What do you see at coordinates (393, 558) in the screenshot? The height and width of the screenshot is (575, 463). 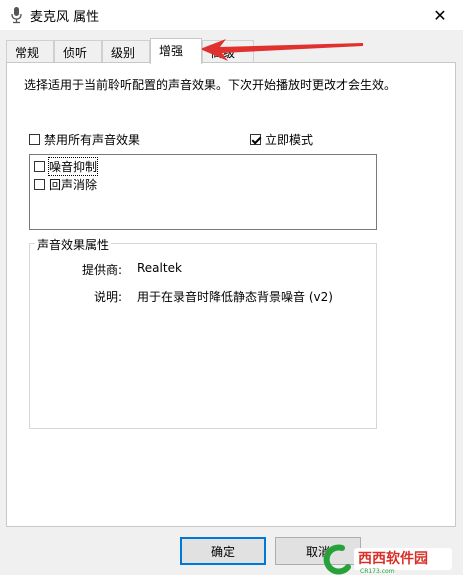 I see `watermark-text: 西西软件园` at bounding box center [393, 558].